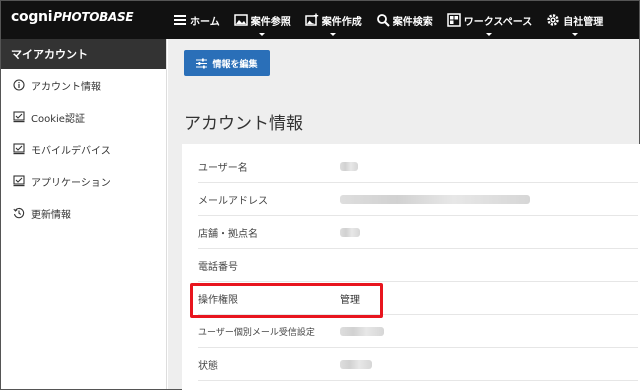 The height and width of the screenshot is (390, 640). Describe the element at coordinates (418, 331) in the screenshot. I see `field-row-mail-settings: ユーザー個別メール受信設定` at that location.